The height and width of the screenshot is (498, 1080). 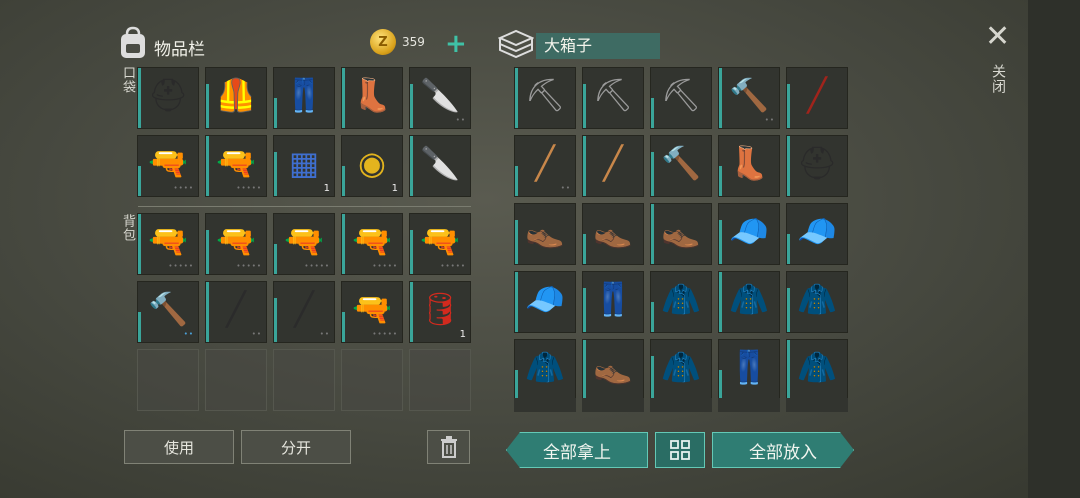 I want to click on item-slot: 🔫 ••••, so click(x=168, y=166).